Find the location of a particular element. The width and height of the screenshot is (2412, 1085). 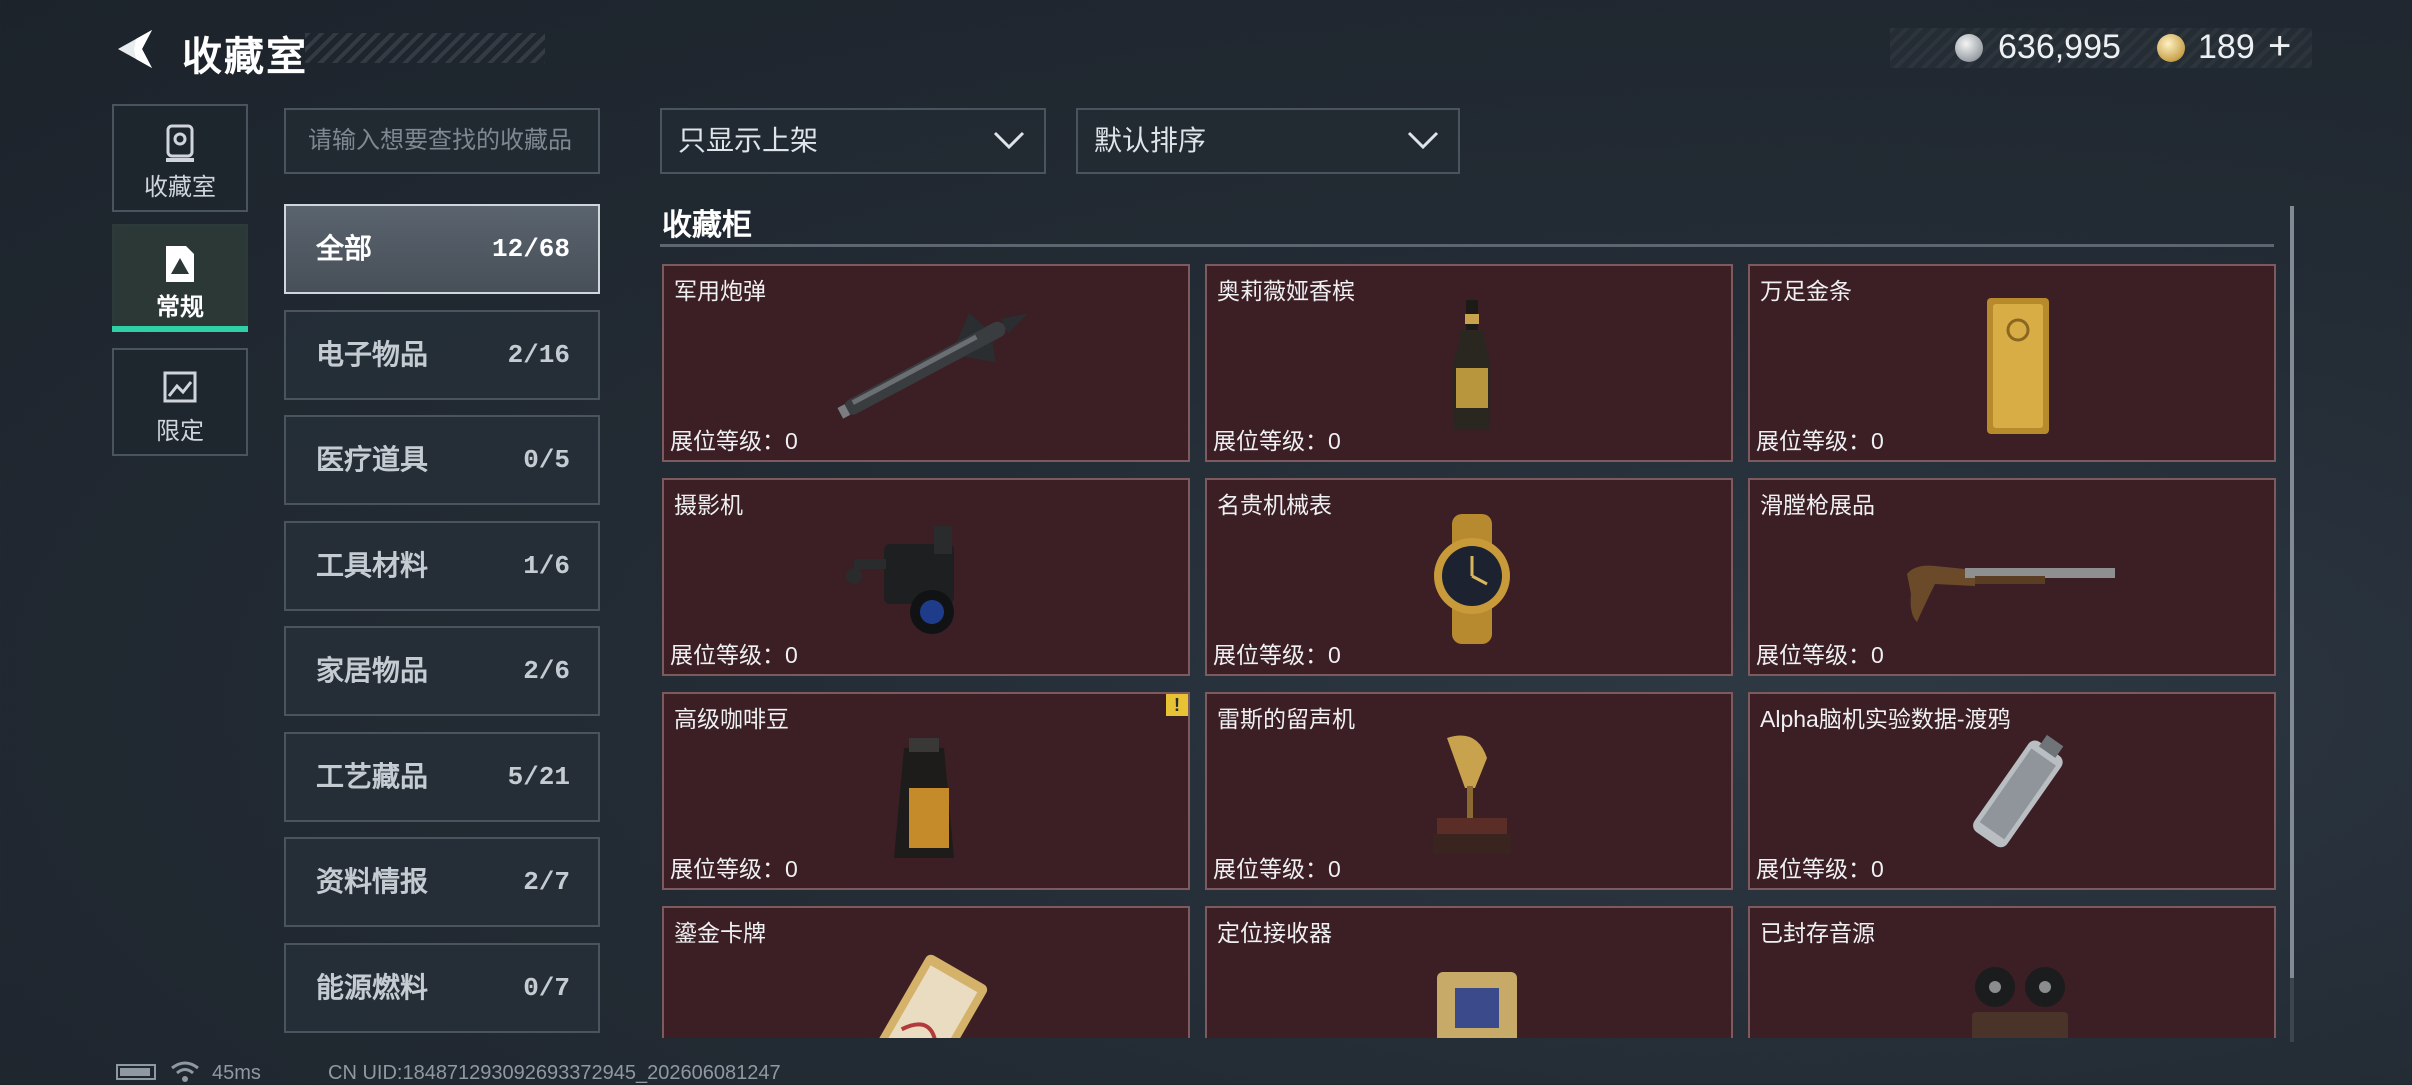

champagne-bottle-icon is located at coordinates (1472, 365).